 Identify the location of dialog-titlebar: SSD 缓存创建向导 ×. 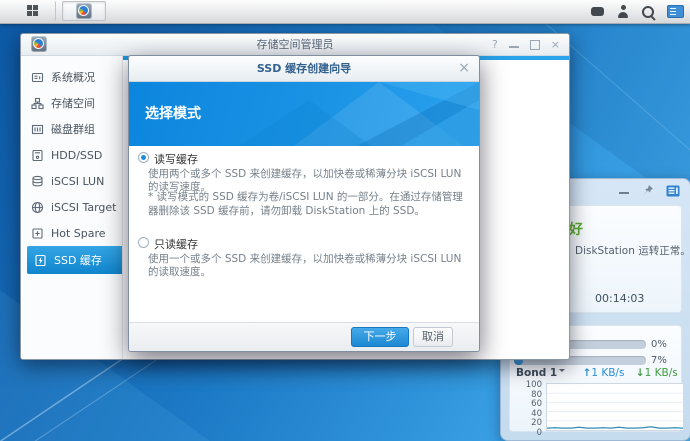
(304, 69).